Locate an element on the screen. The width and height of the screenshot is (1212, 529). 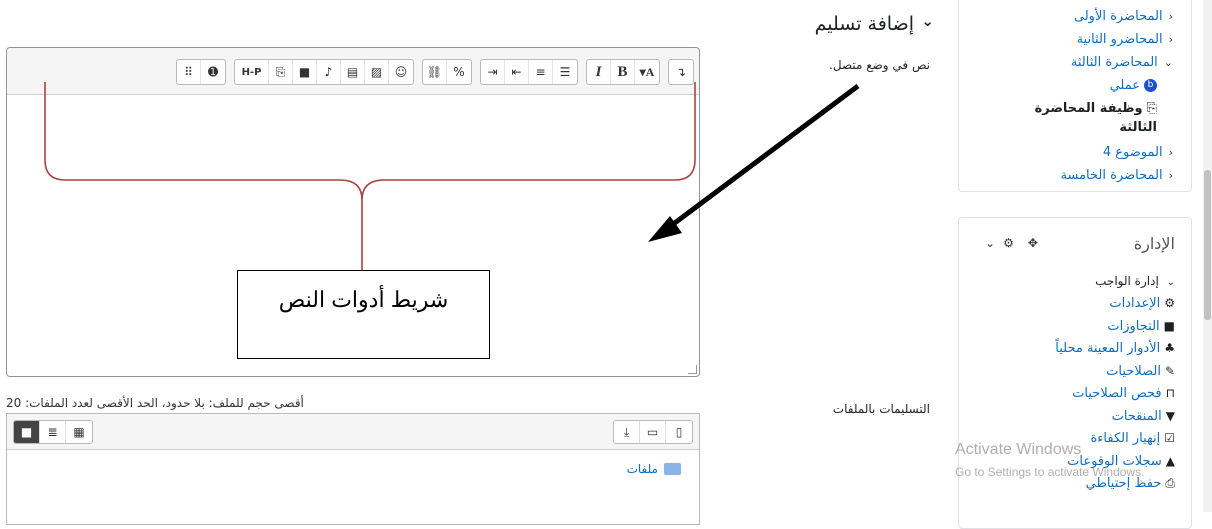
nav-item: ‹ المحاضرة الخامسة is located at coordinates (1117, 175).